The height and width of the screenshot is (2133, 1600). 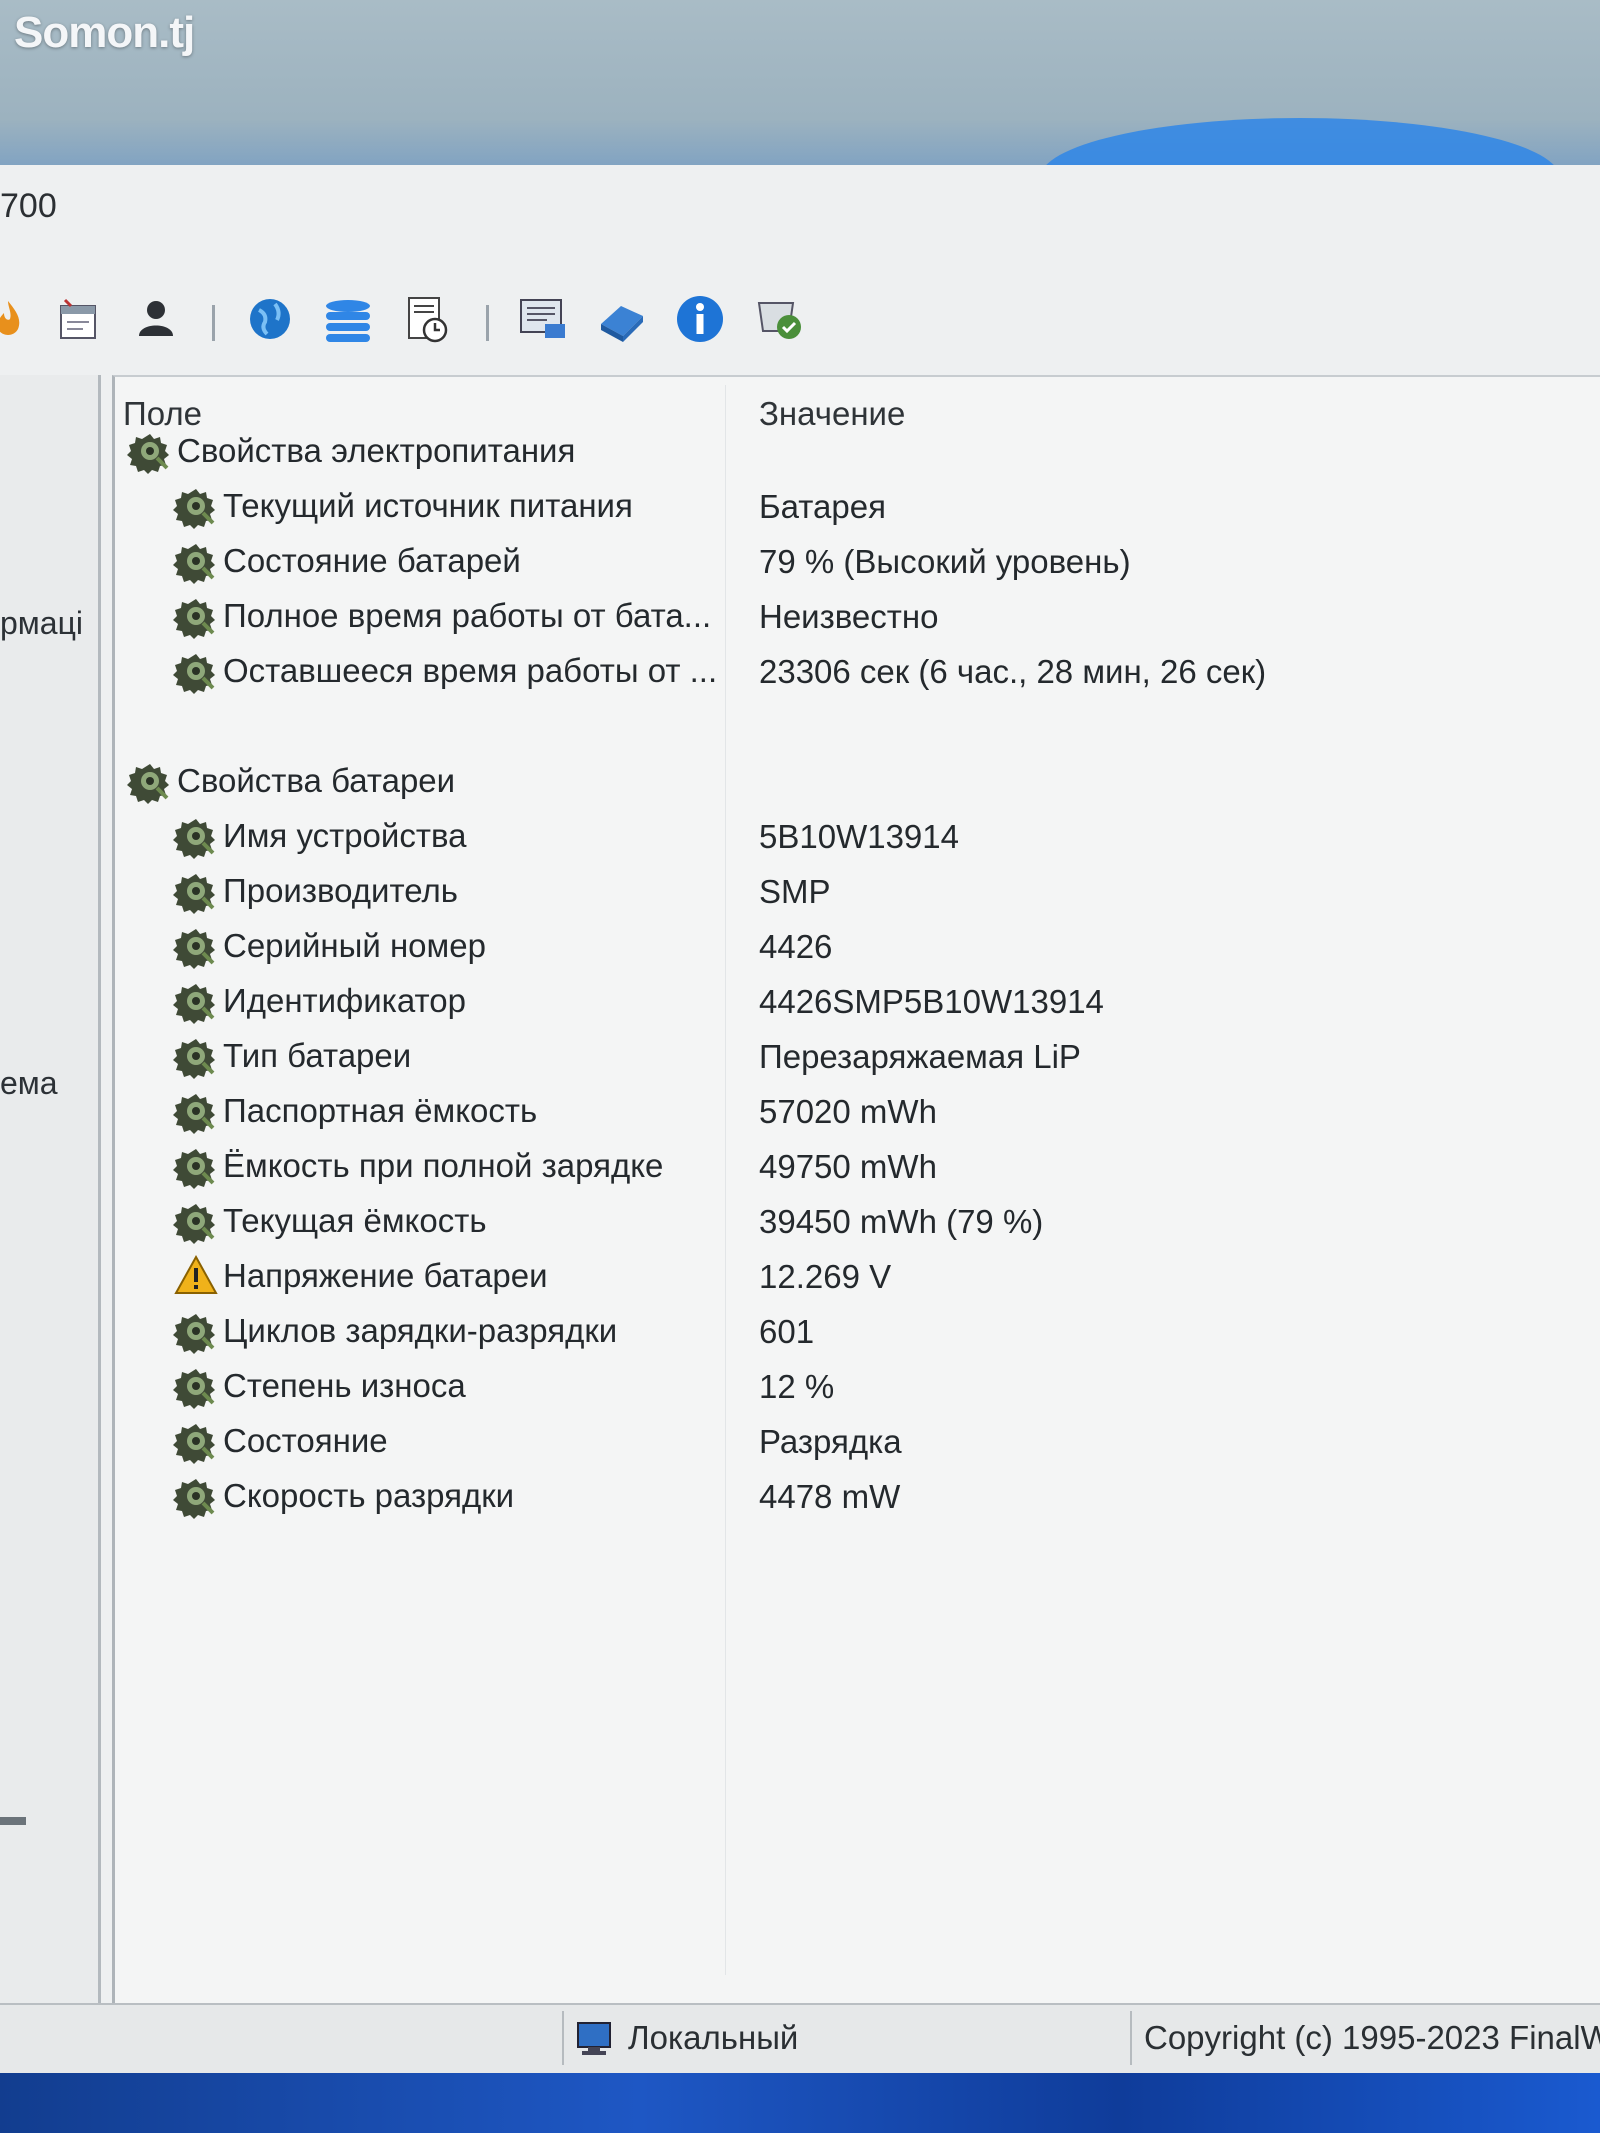 I want to click on field-value: 12.269 V, so click(x=825, y=1276).